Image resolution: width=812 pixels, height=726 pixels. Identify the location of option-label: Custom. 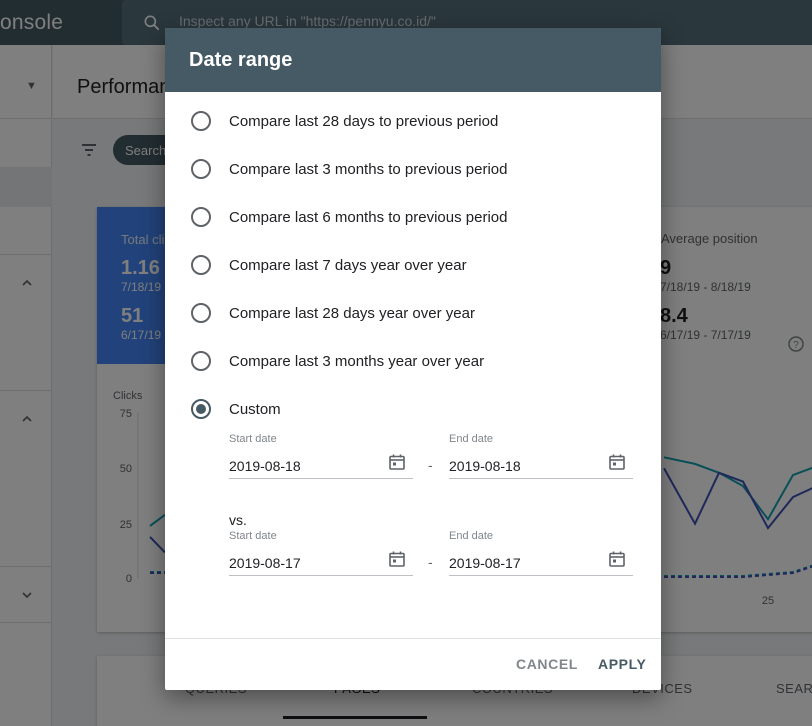
(255, 409).